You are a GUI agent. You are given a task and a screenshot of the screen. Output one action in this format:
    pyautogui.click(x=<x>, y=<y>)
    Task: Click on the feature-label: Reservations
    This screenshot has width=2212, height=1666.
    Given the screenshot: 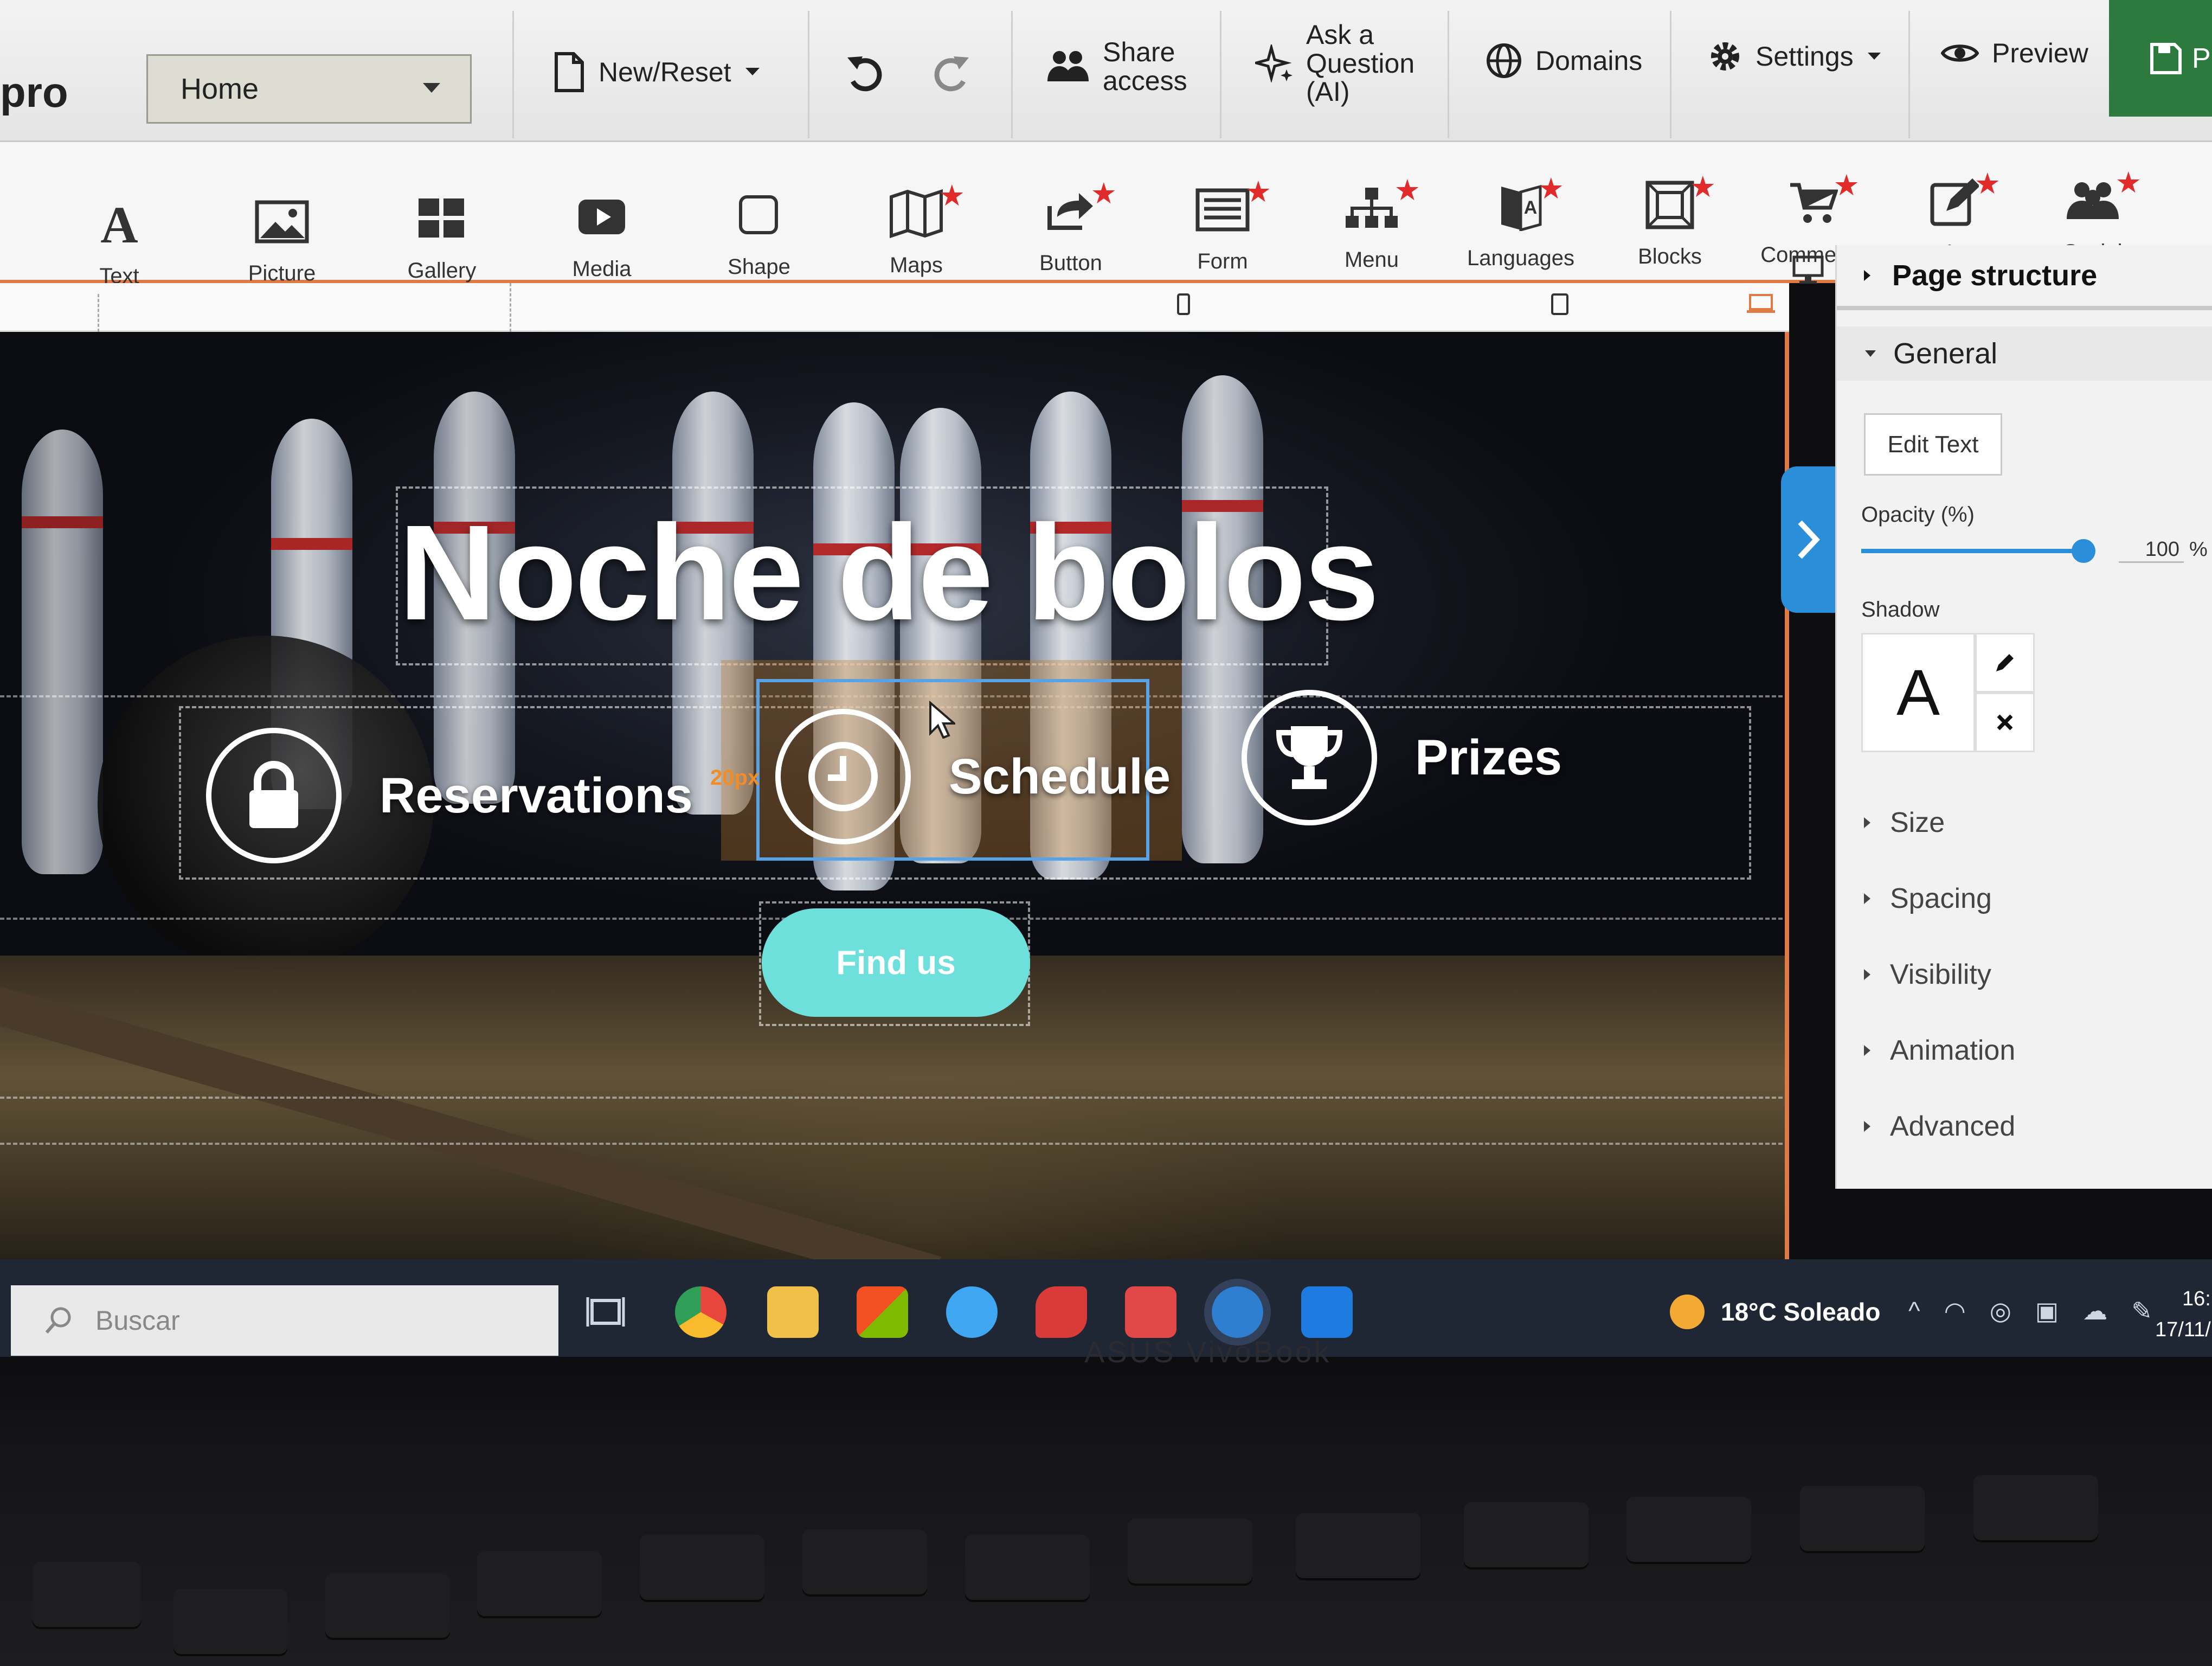 What is the action you would take?
    pyautogui.click(x=536, y=795)
    